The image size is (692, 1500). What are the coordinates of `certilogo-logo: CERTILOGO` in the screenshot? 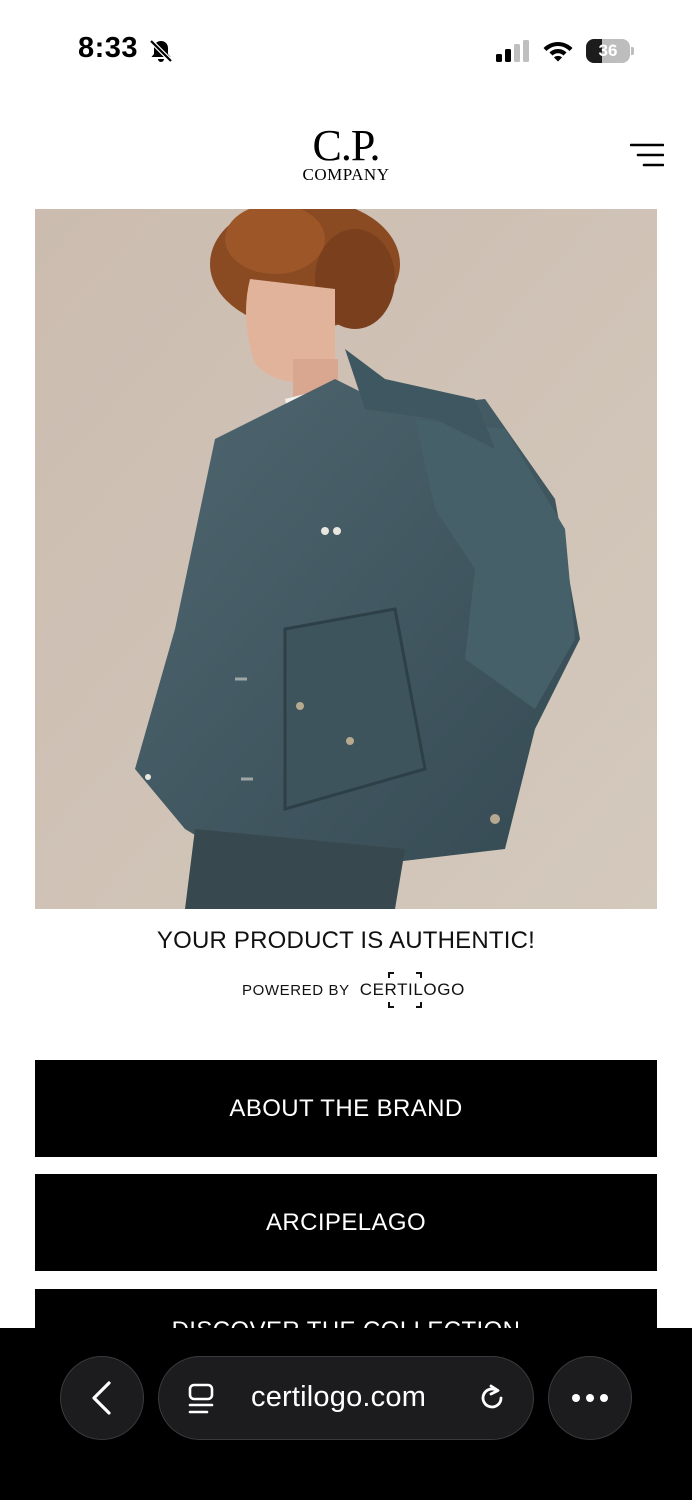 It's located at (412, 990).